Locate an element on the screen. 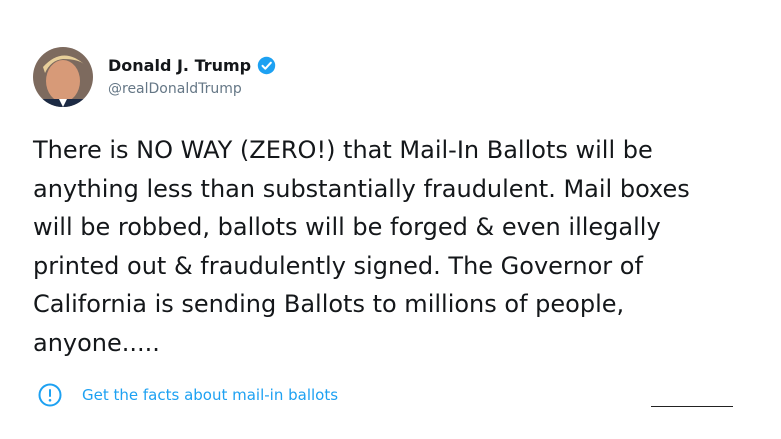 The width and height of the screenshot is (781, 439). profile-photo-icon is located at coordinates (63, 77).